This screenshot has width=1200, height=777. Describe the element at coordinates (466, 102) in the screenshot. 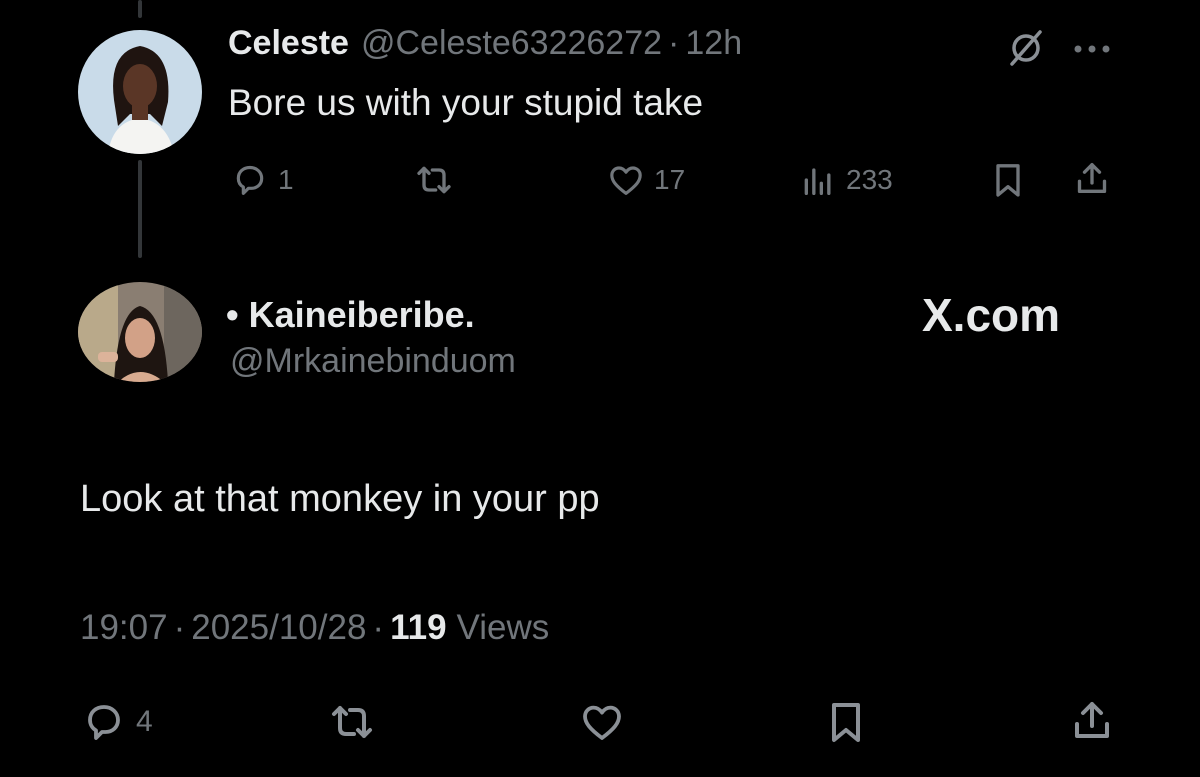

I see `reply-text: Bore us with your stupid take` at that location.